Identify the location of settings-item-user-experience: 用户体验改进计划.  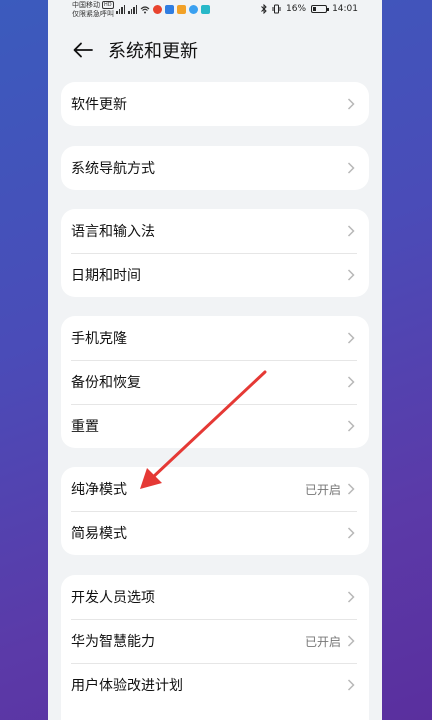
(215, 685).